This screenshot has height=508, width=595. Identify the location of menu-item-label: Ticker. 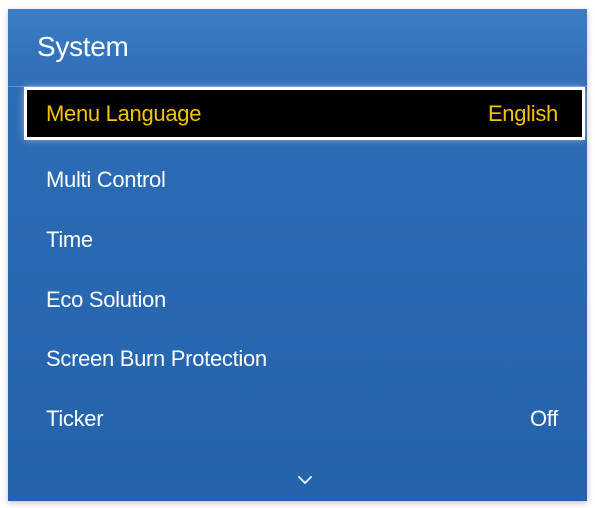
(75, 418).